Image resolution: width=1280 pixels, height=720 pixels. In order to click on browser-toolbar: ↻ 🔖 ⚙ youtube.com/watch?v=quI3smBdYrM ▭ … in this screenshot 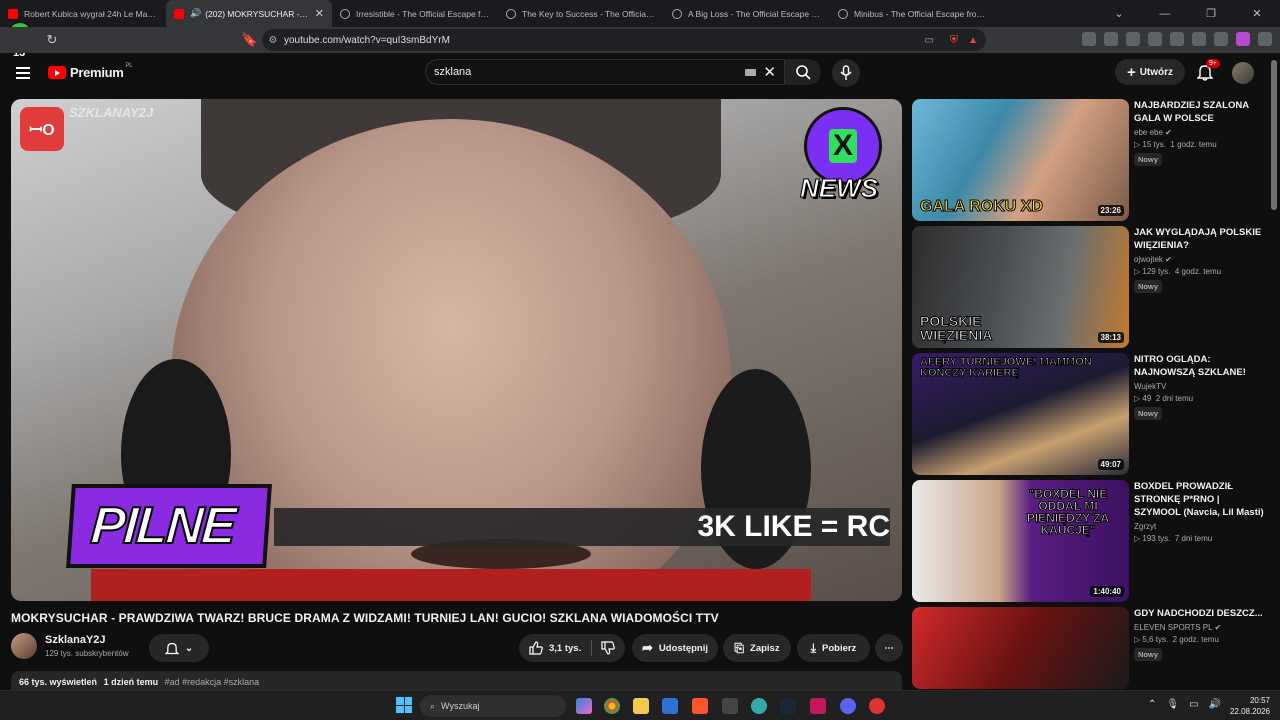, I will do `click(640, 40)`.